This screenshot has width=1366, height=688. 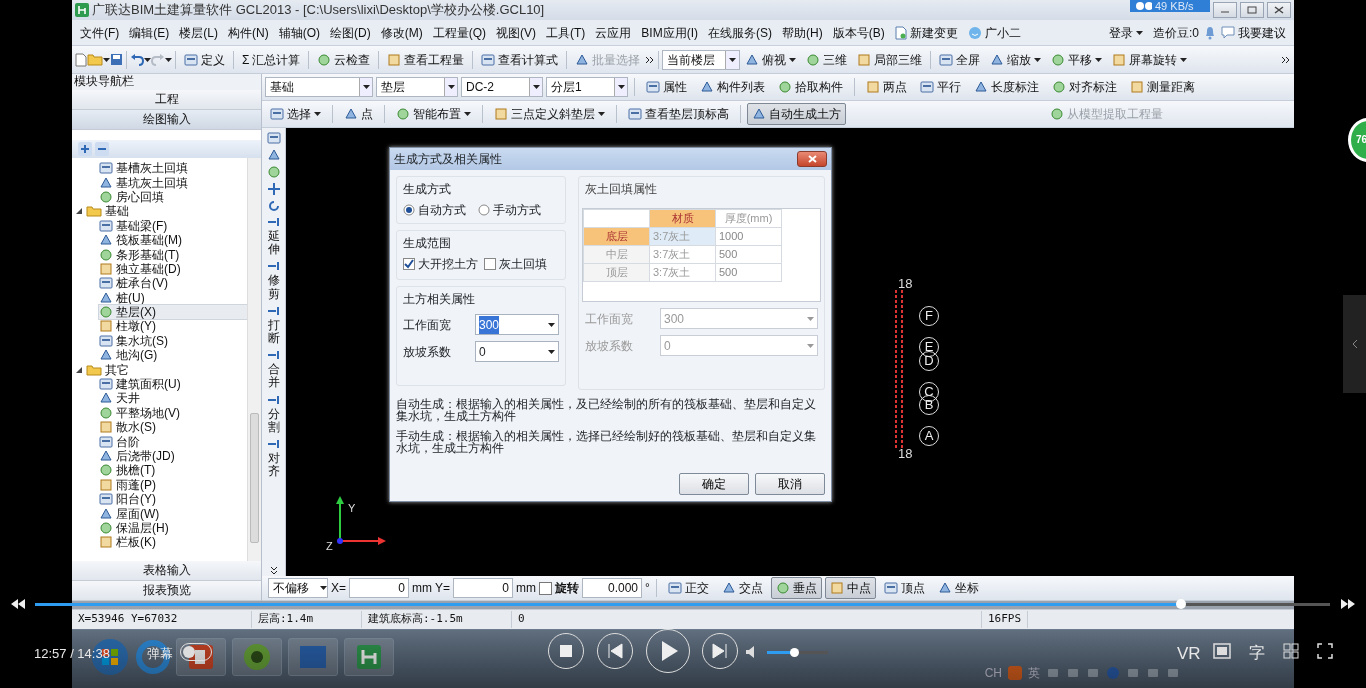 What do you see at coordinates (173, 297) in the screenshot?
I see `tree-item: 桩(U)` at bounding box center [173, 297].